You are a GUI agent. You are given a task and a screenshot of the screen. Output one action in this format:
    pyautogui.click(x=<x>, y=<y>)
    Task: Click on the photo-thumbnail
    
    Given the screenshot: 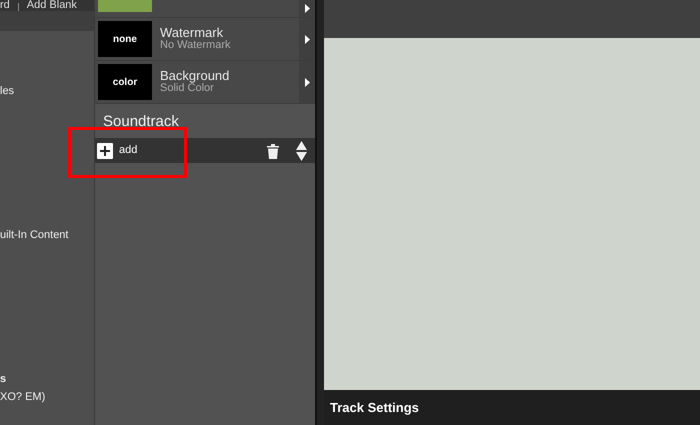 What is the action you would take?
    pyautogui.click(x=125, y=6)
    